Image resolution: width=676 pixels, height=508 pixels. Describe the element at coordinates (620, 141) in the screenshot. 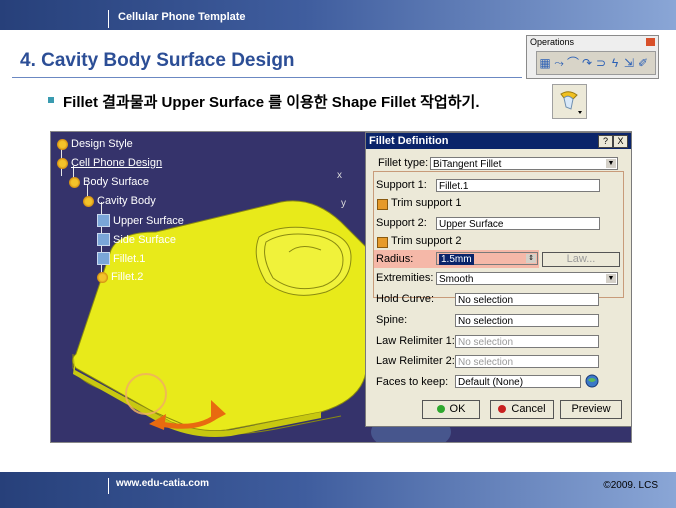

I see `close-button: X` at that location.